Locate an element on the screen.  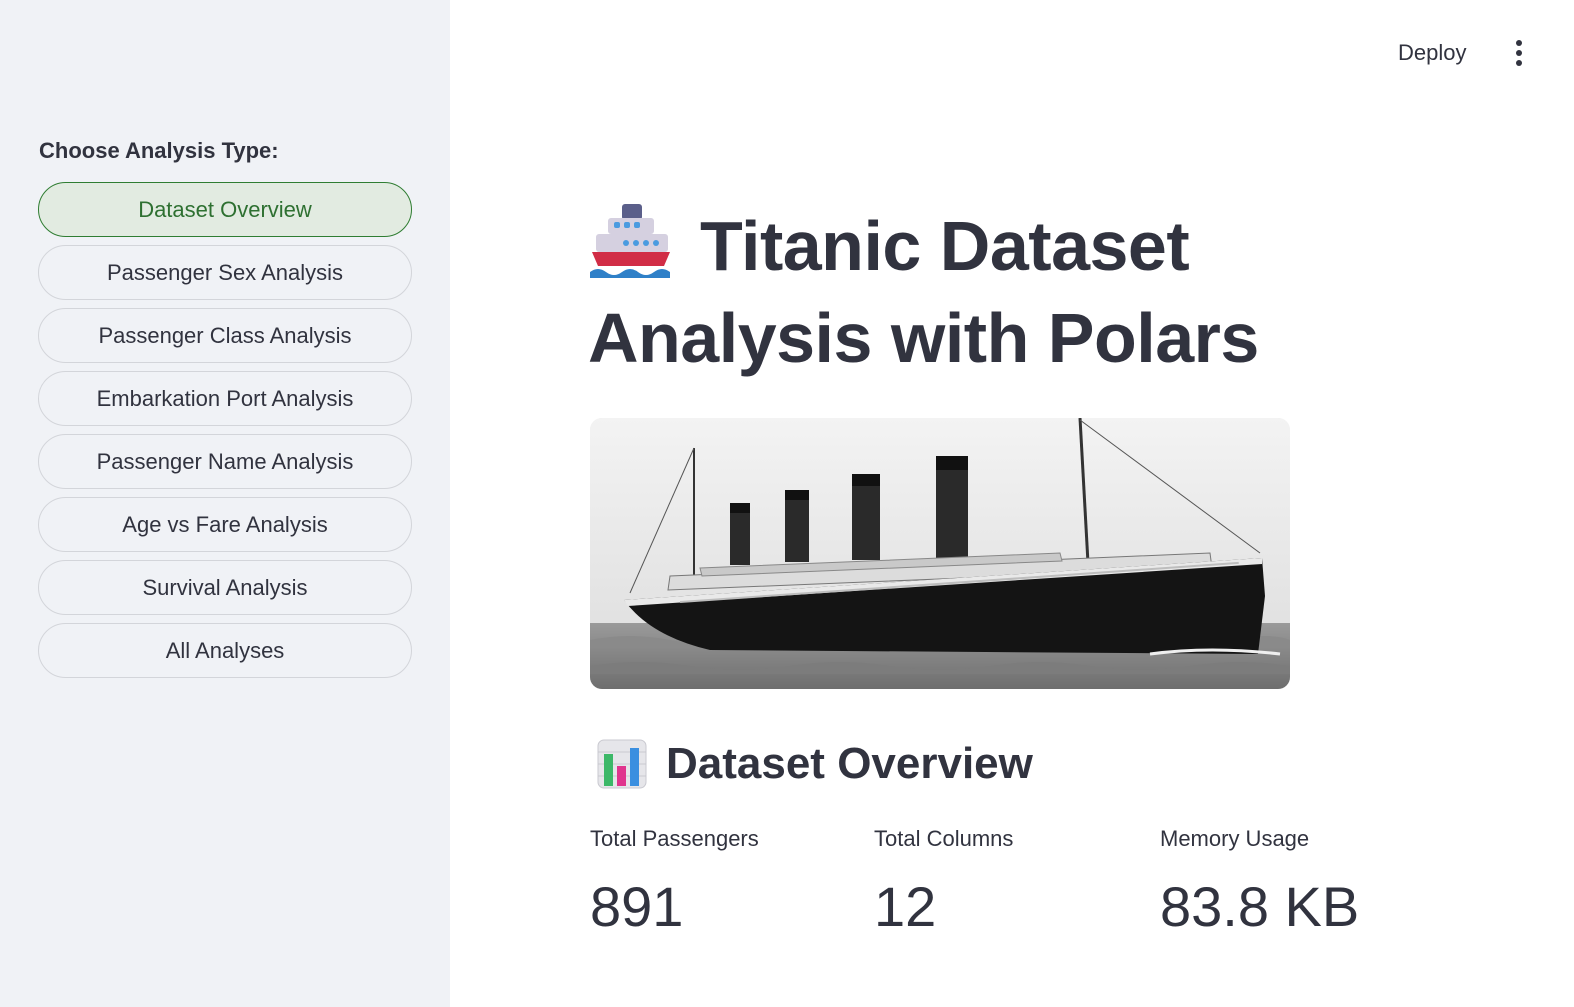
option-passenger-name-analysis: Passenger Name Analysis is located at coordinates (225, 461).